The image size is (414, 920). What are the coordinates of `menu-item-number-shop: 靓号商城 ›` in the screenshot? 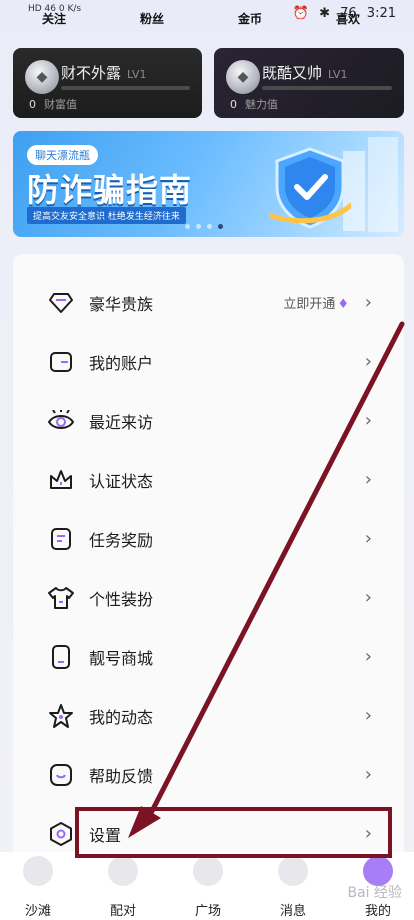 It's located at (208, 656).